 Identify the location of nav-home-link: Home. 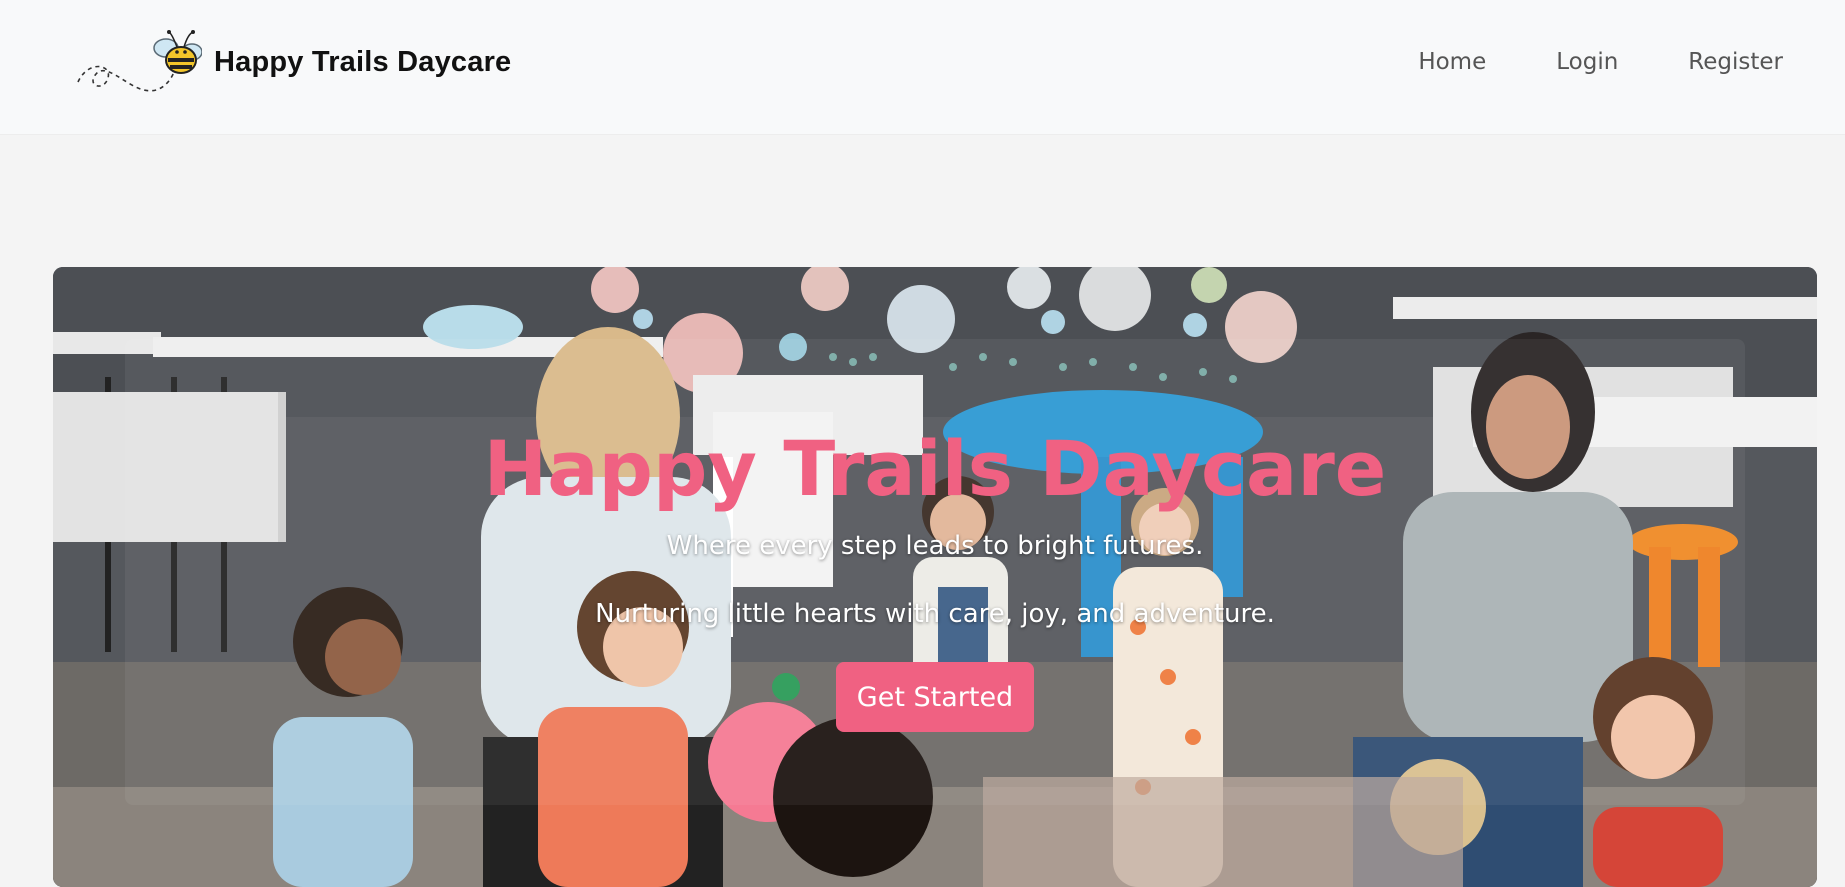
(1452, 62).